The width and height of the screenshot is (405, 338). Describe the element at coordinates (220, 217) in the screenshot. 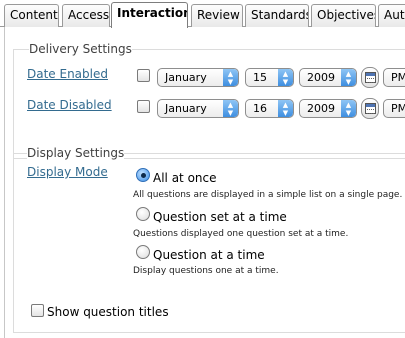

I see `display-mode-set-label: Question set at a time` at that location.